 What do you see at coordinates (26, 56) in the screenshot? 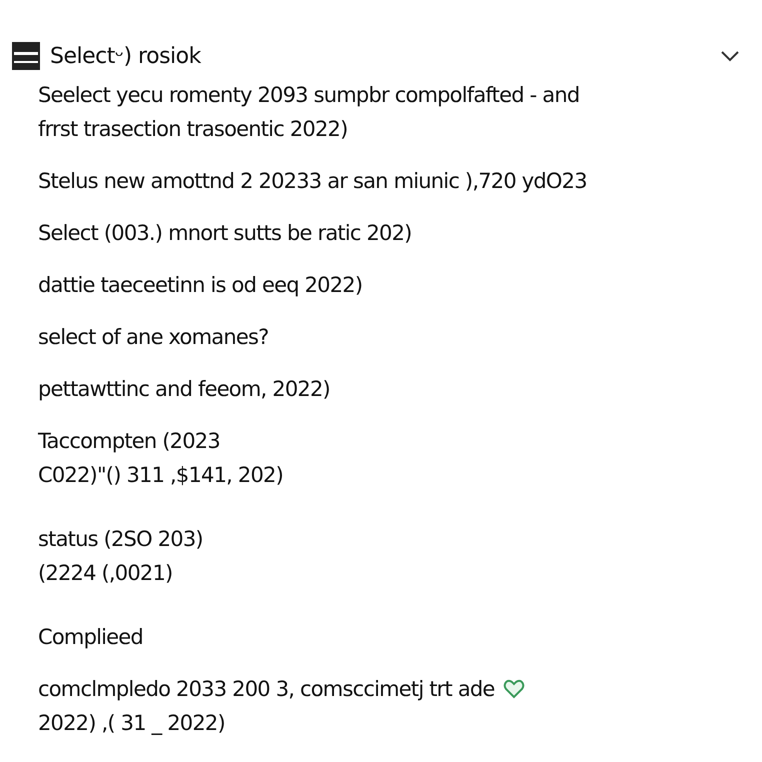
I see `menu-icon` at bounding box center [26, 56].